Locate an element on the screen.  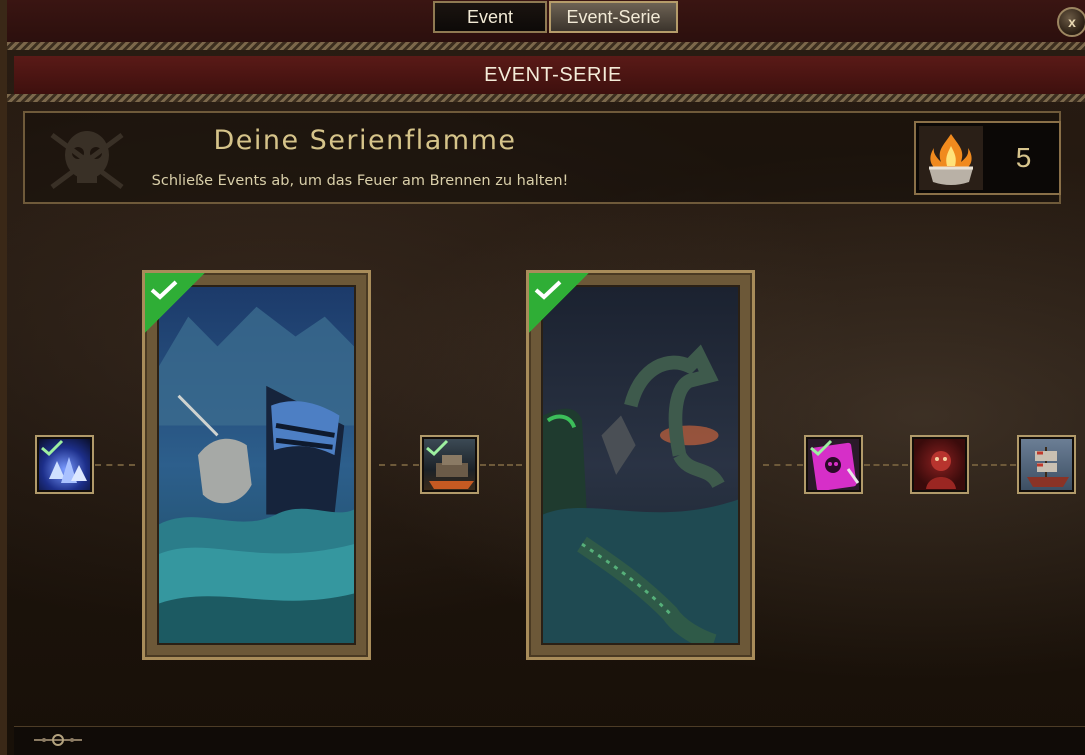
page-title: EVENT-SERIE is located at coordinates (549, 75).